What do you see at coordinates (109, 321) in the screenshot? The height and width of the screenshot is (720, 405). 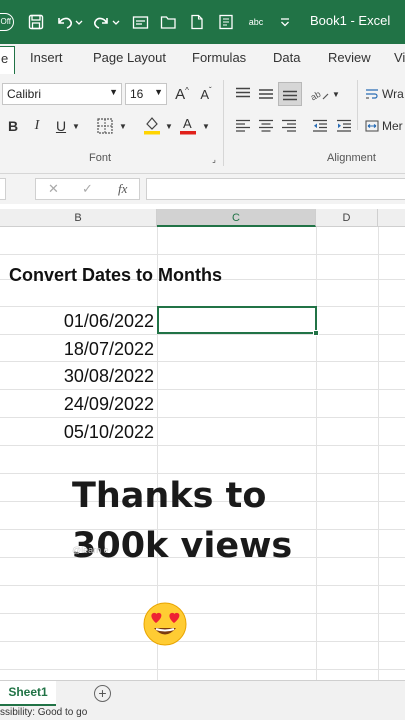 I see `date-cell: 01/06/2022` at bounding box center [109, 321].